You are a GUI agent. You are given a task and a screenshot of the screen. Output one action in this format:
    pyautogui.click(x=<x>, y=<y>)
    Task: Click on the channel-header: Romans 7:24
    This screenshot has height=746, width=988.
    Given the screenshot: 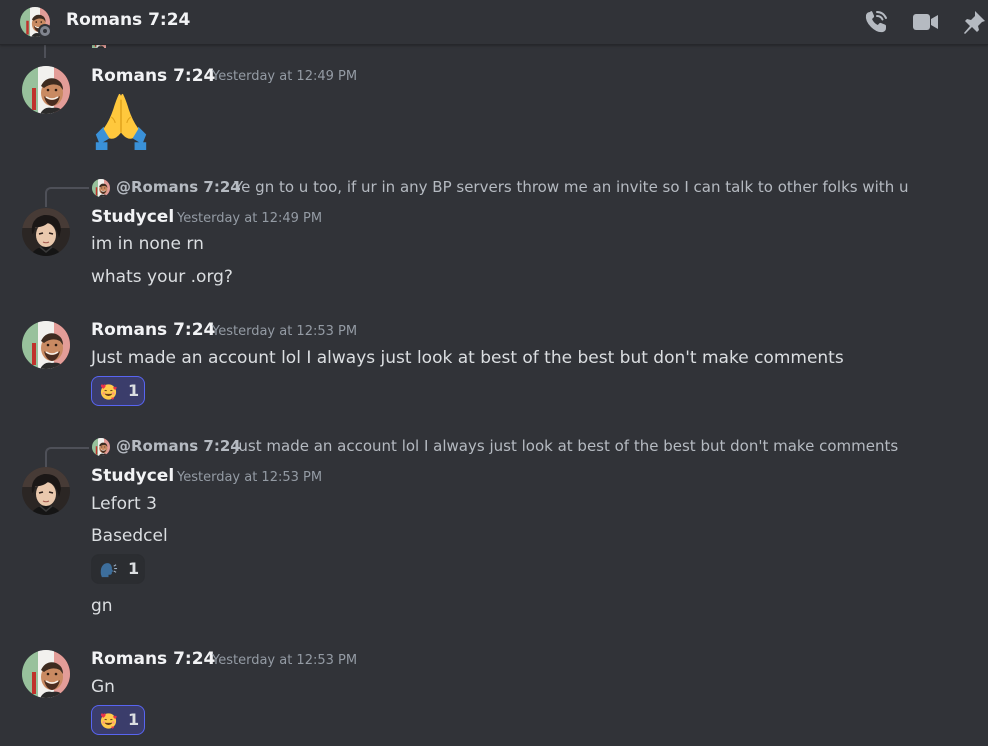 What is the action you would take?
    pyautogui.click(x=494, y=22)
    